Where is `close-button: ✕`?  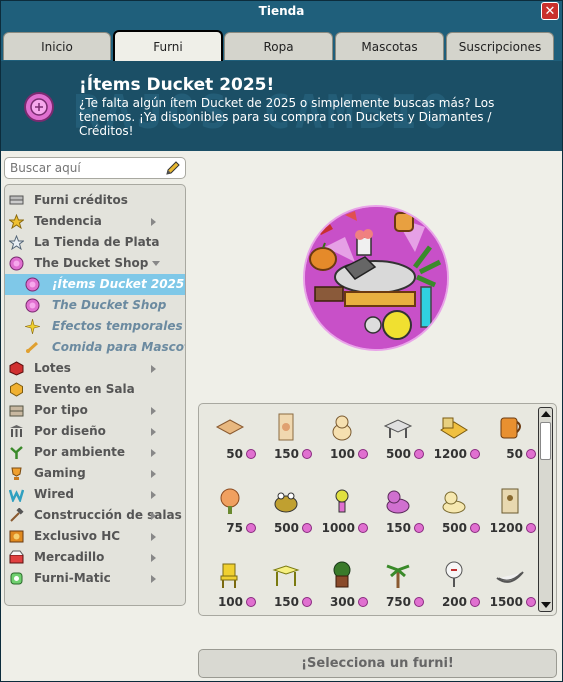
close-button: ✕ is located at coordinates (550, 11).